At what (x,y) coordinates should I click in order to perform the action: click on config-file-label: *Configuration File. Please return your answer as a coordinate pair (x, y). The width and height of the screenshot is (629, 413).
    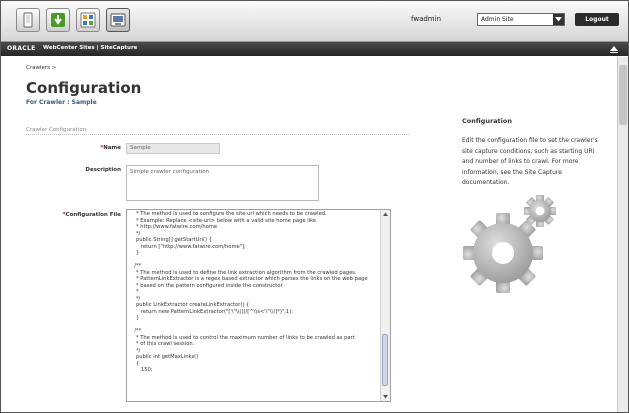
    Looking at the image, I should click on (73, 215).